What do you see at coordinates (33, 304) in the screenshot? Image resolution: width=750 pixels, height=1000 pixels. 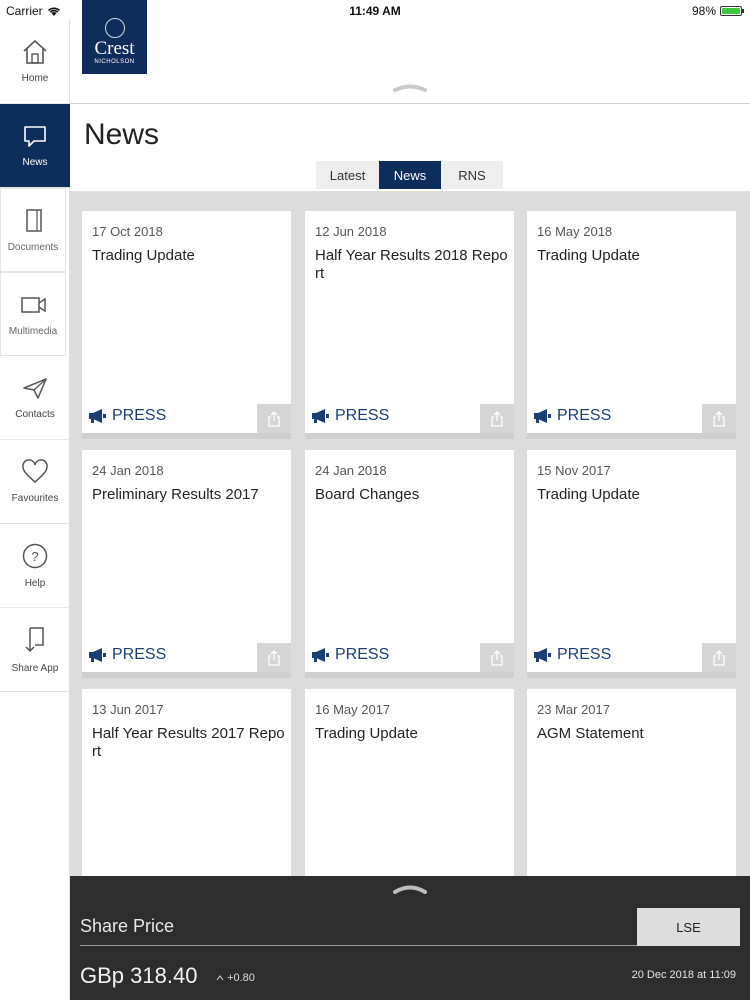 I see `video-icon` at bounding box center [33, 304].